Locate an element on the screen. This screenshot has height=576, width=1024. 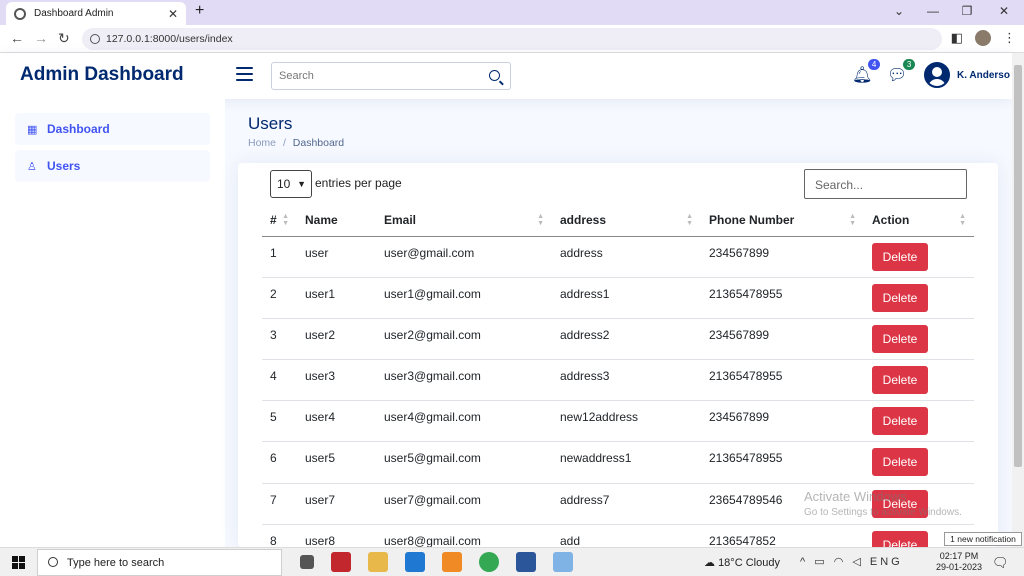
cell-email: user3@gmail.com is located at coordinates (464, 380).